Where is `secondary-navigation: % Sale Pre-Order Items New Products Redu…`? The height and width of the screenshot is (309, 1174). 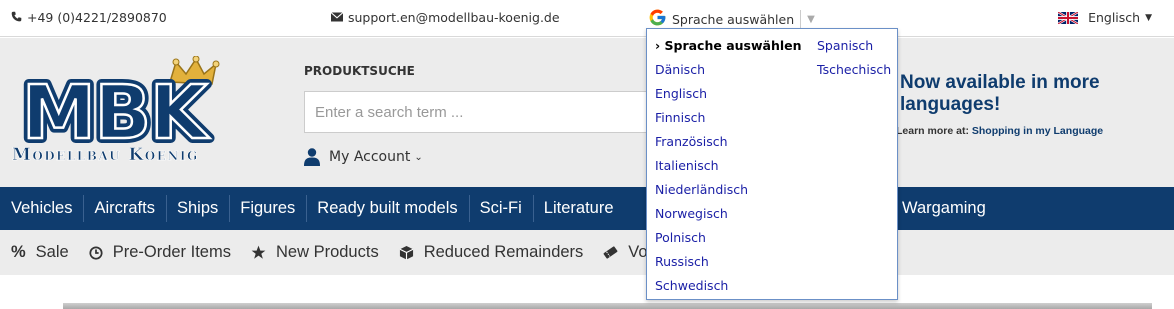
secondary-navigation: % Sale Pre-Order Items New Products Redu… is located at coordinates (587, 252).